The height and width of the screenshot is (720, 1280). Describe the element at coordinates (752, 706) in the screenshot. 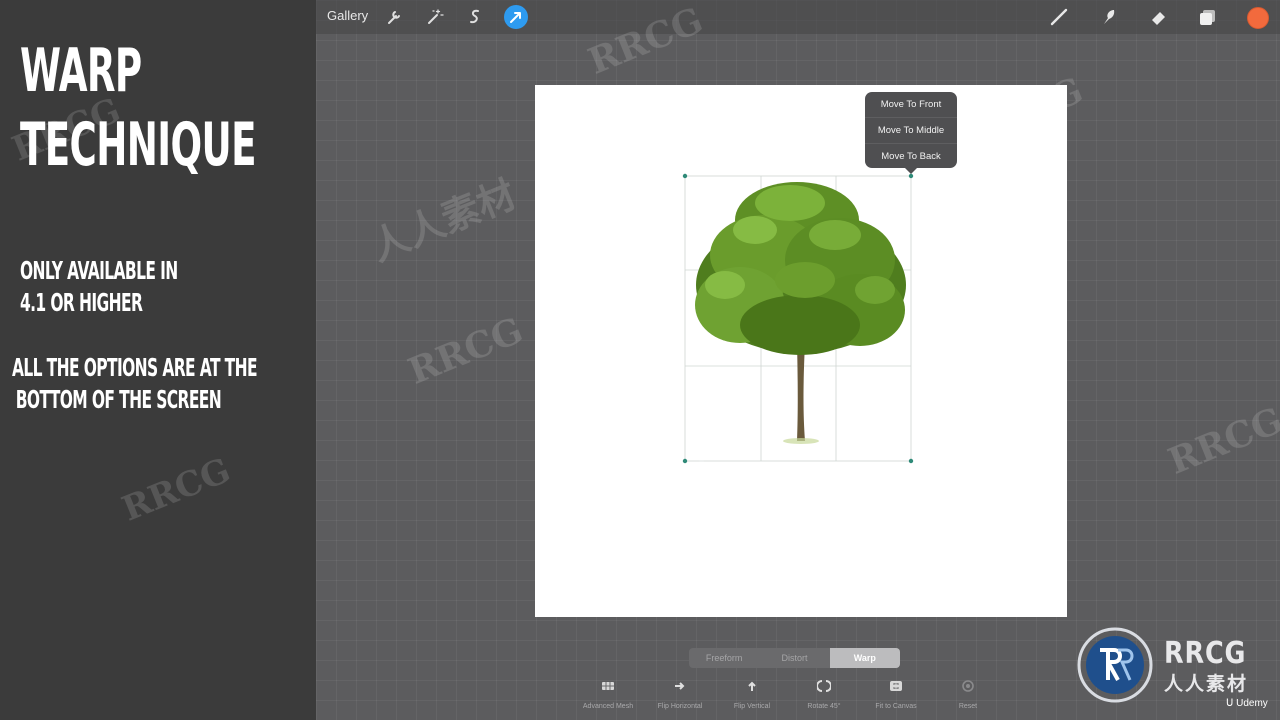

I see `flip-vertical-label: Flip Vertical` at that location.